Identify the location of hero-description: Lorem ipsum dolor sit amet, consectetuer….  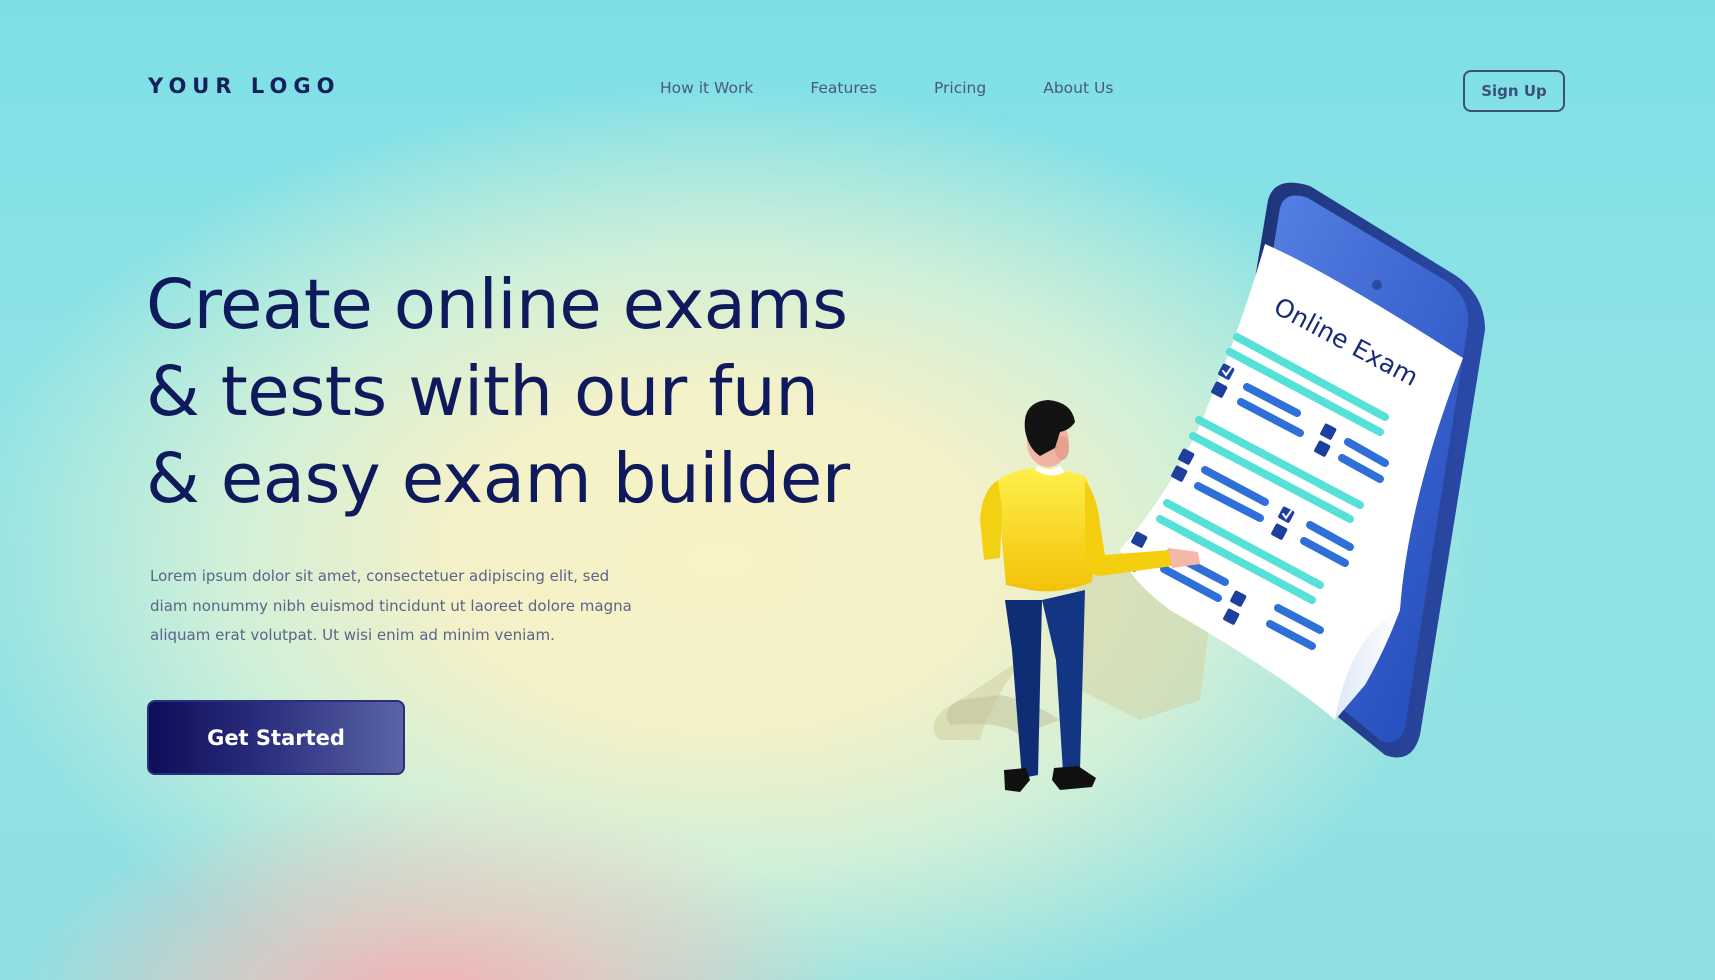
(420, 606).